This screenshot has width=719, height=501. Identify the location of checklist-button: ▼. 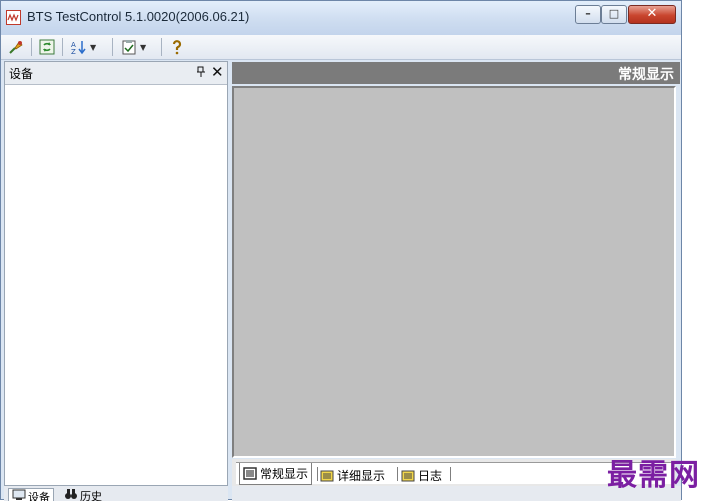
(133, 47).